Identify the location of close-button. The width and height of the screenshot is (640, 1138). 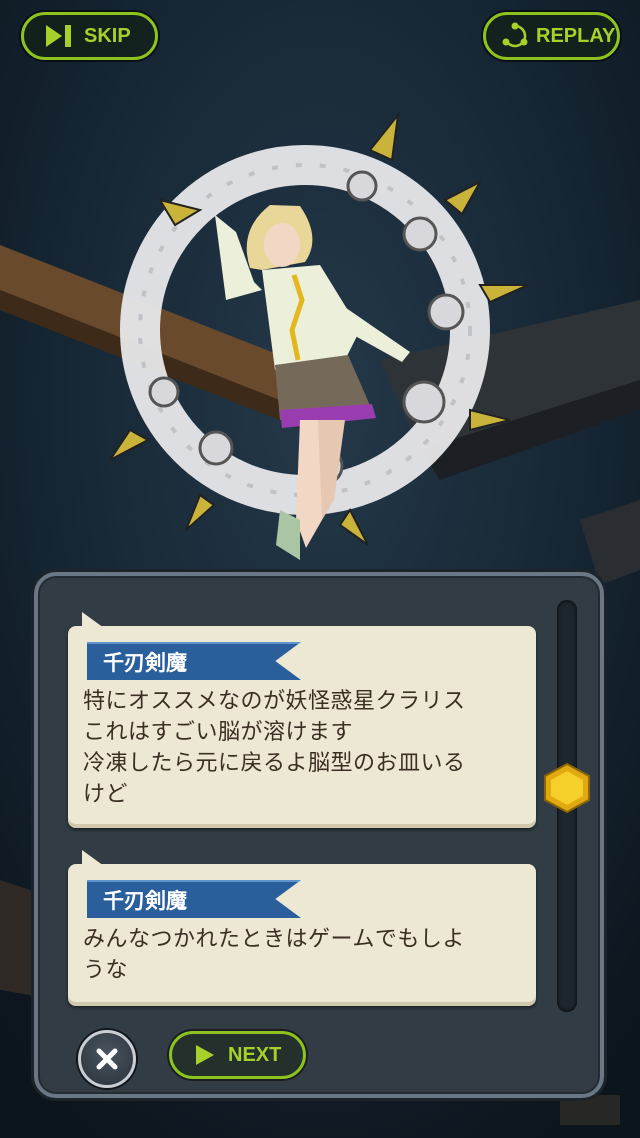
(107, 1059).